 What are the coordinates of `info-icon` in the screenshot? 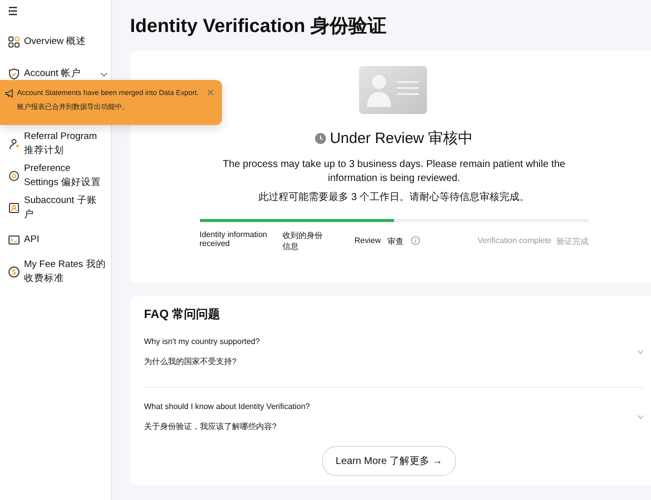 It's located at (415, 240).